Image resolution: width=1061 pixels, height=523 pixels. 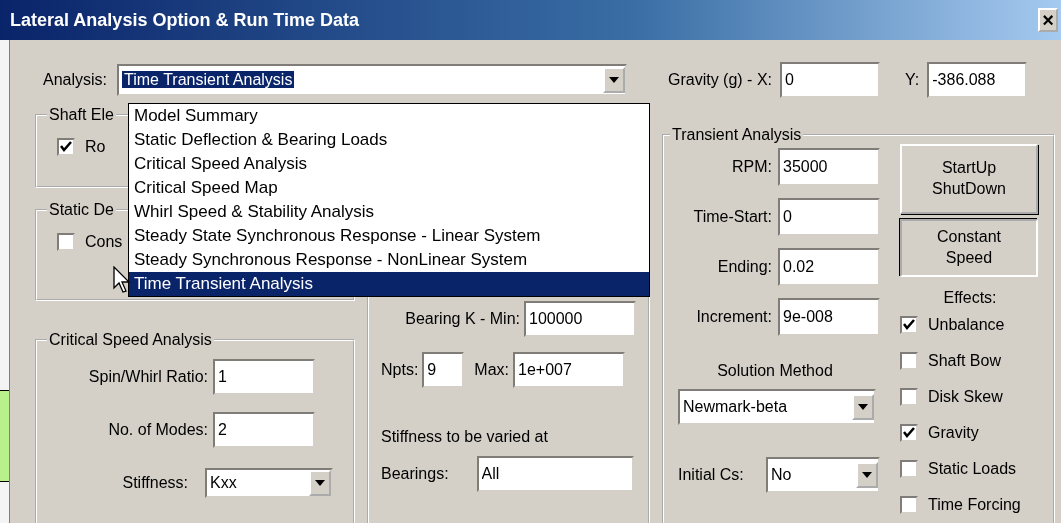 I want to click on field-label: Bearings:, so click(x=415, y=474).